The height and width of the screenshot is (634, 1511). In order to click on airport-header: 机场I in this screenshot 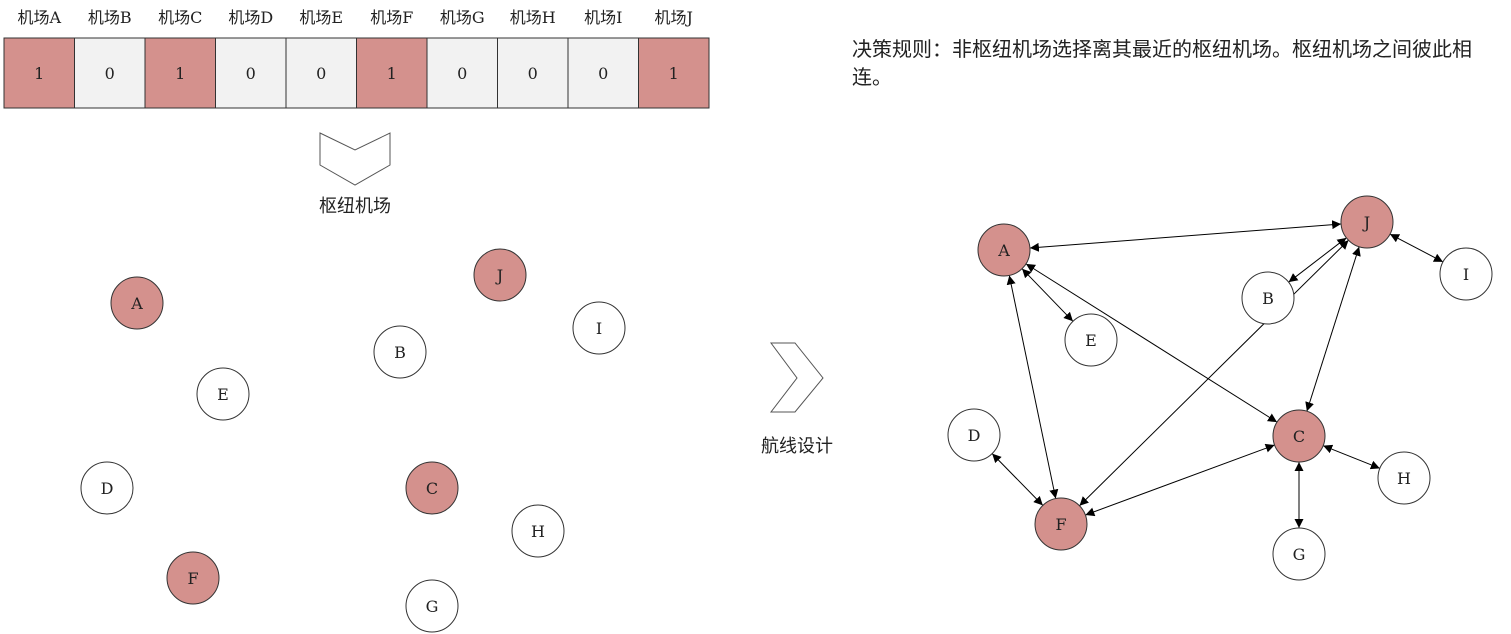, I will do `click(603, 17)`.